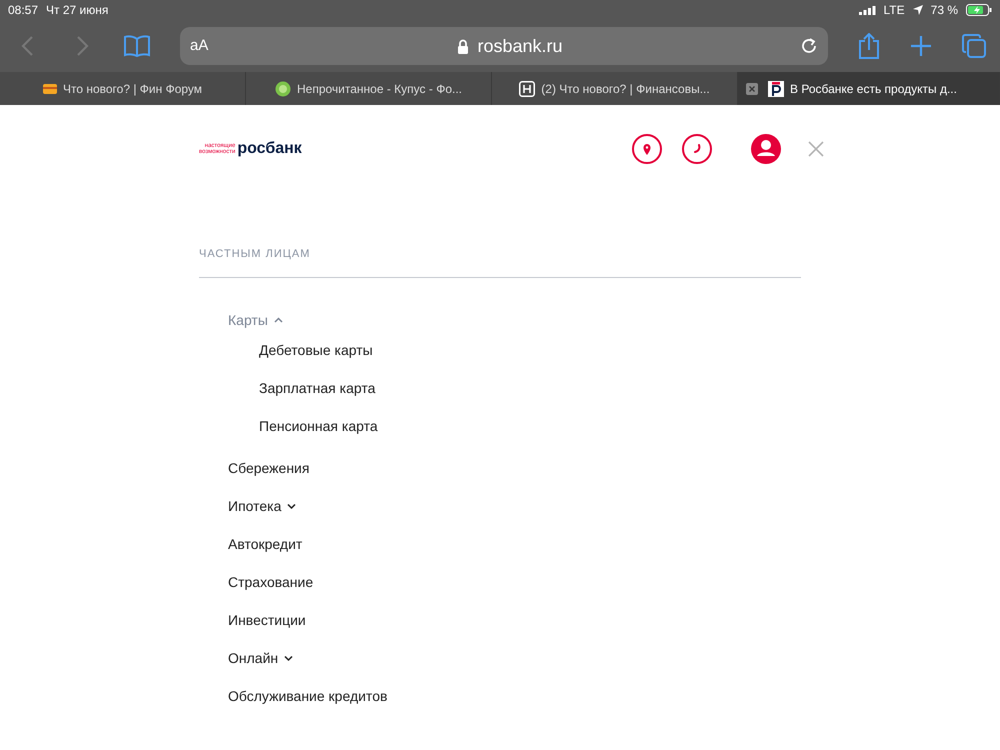 The height and width of the screenshot is (750, 1000). What do you see at coordinates (254, 254) in the screenshot?
I see `section-heading: ЧАСТНЫМ ЛИЦАМ` at bounding box center [254, 254].